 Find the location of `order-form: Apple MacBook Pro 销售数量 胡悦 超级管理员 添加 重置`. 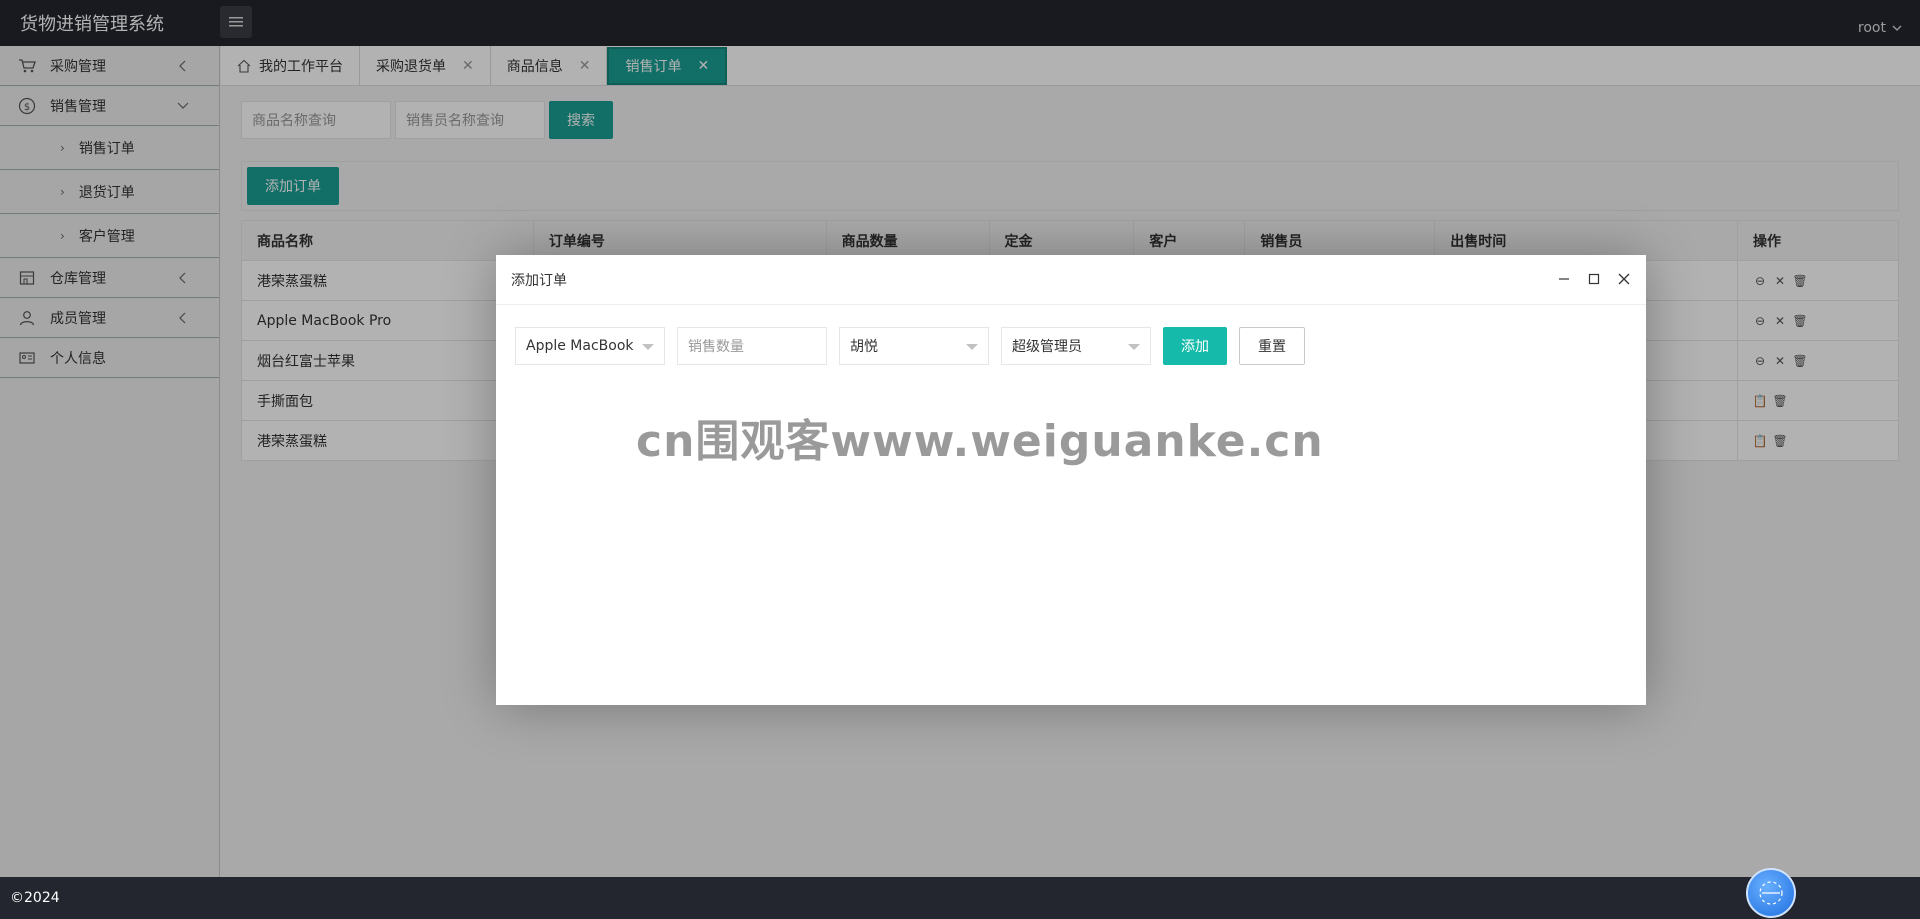

order-form: Apple MacBook Pro 销售数量 胡悦 超级管理员 添加 重置 is located at coordinates (910, 346).